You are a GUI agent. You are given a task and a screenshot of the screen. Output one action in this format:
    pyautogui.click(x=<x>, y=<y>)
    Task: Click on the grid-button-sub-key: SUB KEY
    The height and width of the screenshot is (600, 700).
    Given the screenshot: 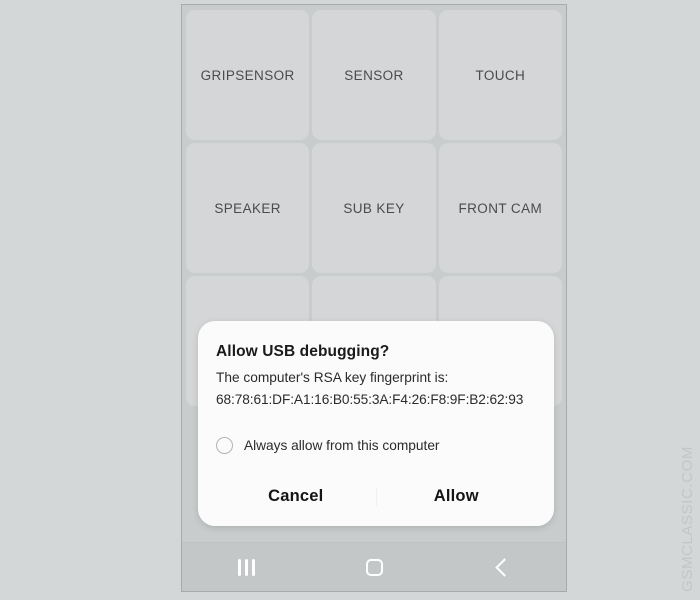 What is the action you would take?
    pyautogui.click(x=374, y=208)
    